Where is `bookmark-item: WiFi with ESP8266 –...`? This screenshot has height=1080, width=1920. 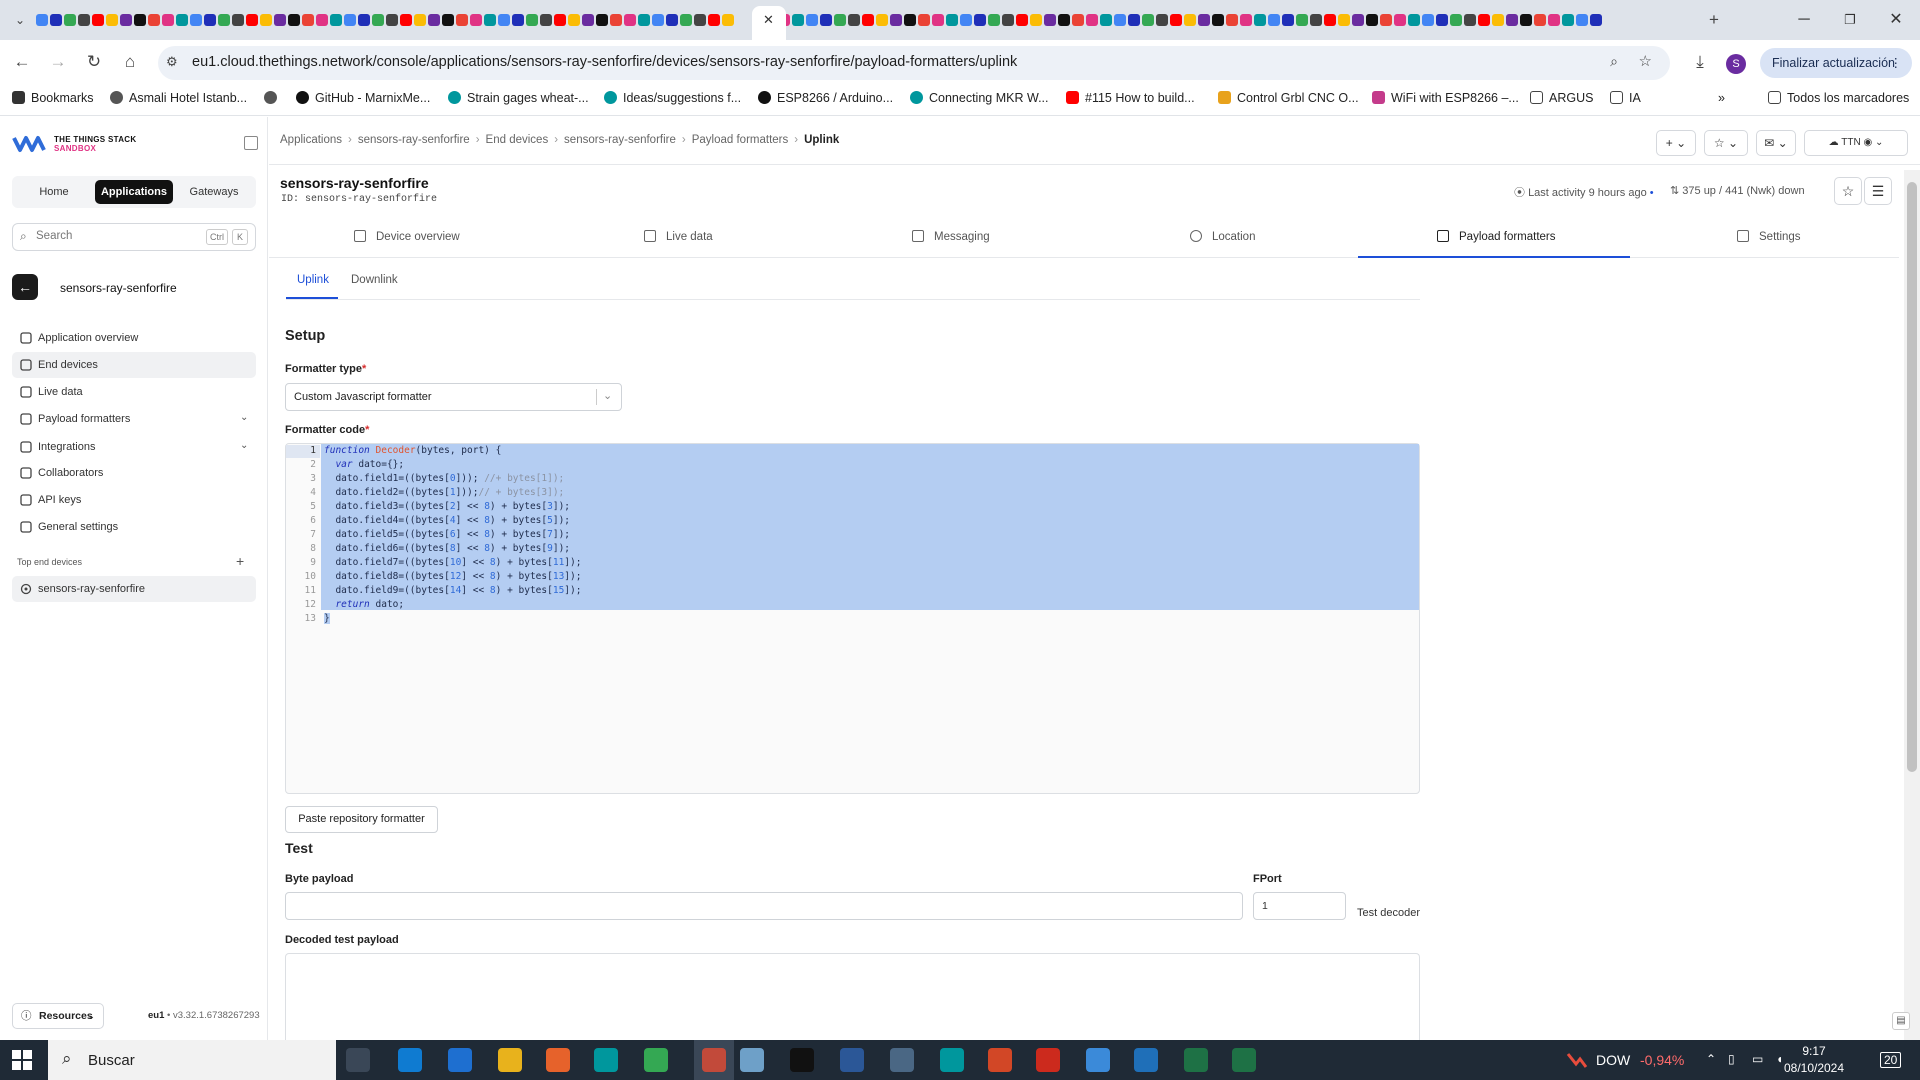 bookmark-item: WiFi with ESP8266 –... is located at coordinates (1445, 98).